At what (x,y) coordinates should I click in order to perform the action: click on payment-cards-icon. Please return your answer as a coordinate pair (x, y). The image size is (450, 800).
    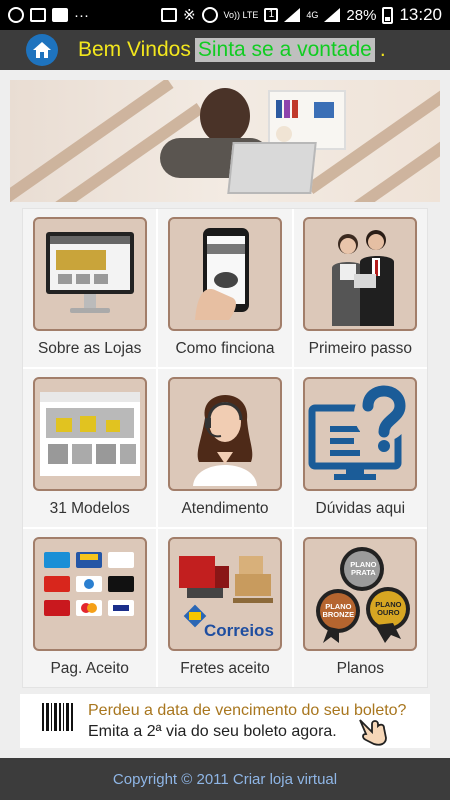
    Looking at the image, I should click on (89, 594).